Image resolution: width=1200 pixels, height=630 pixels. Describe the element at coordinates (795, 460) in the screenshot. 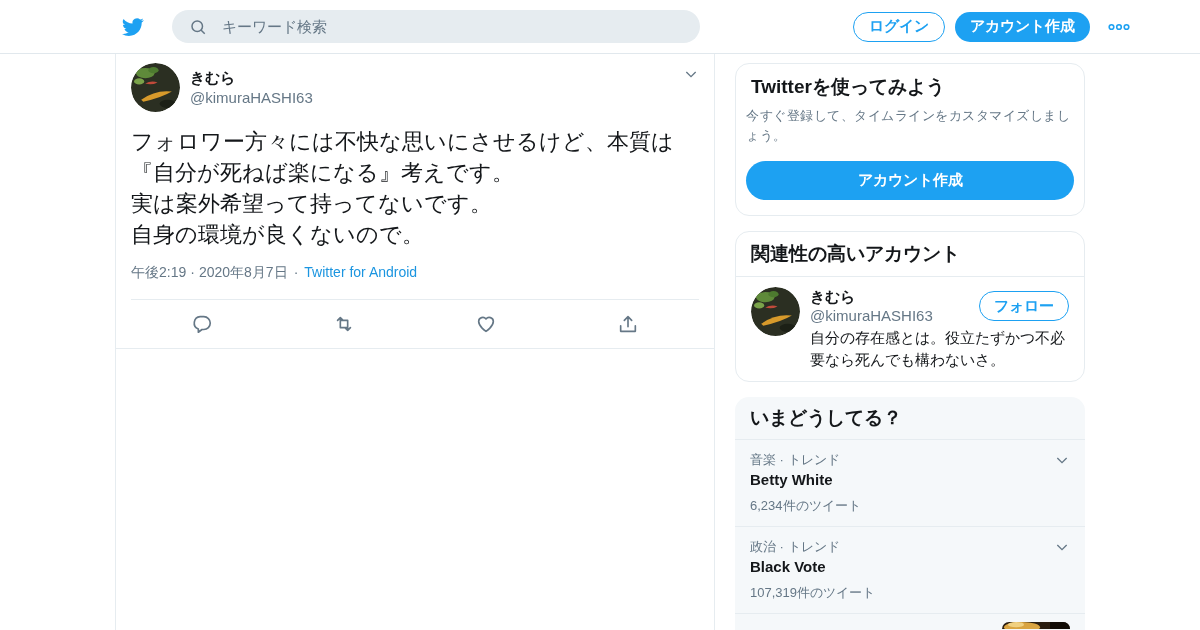

I see `trend-context: 音楽 · トレンド` at that location.